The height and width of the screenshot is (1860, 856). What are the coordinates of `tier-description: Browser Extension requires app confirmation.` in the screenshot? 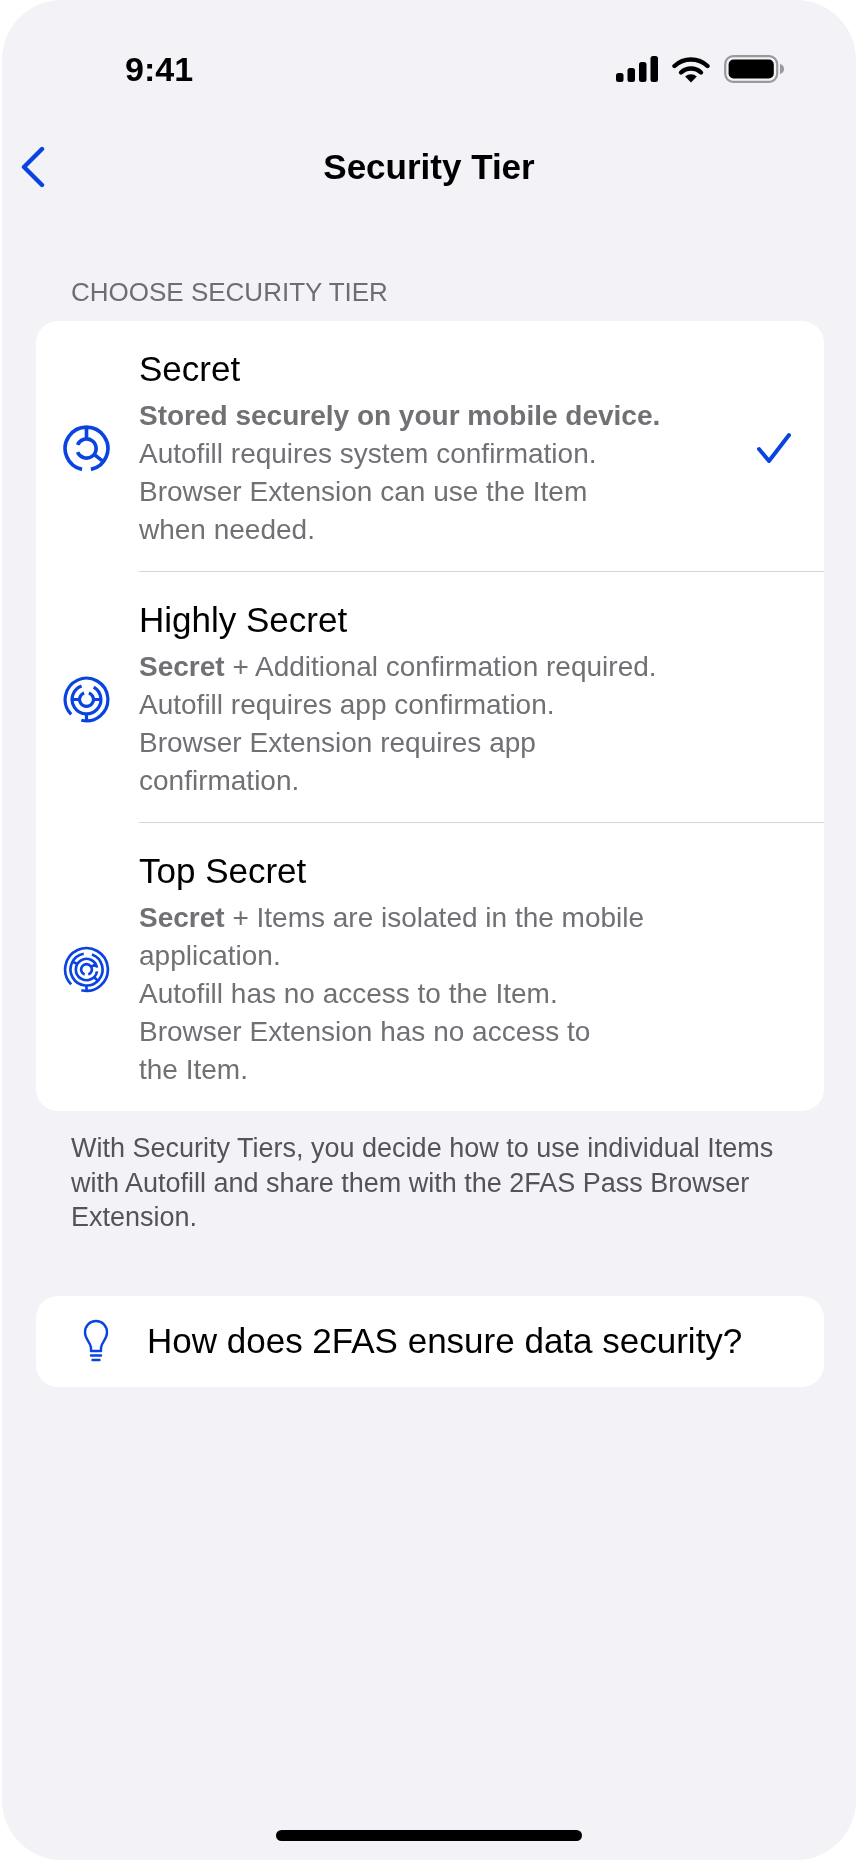 It's located at (338, 762).